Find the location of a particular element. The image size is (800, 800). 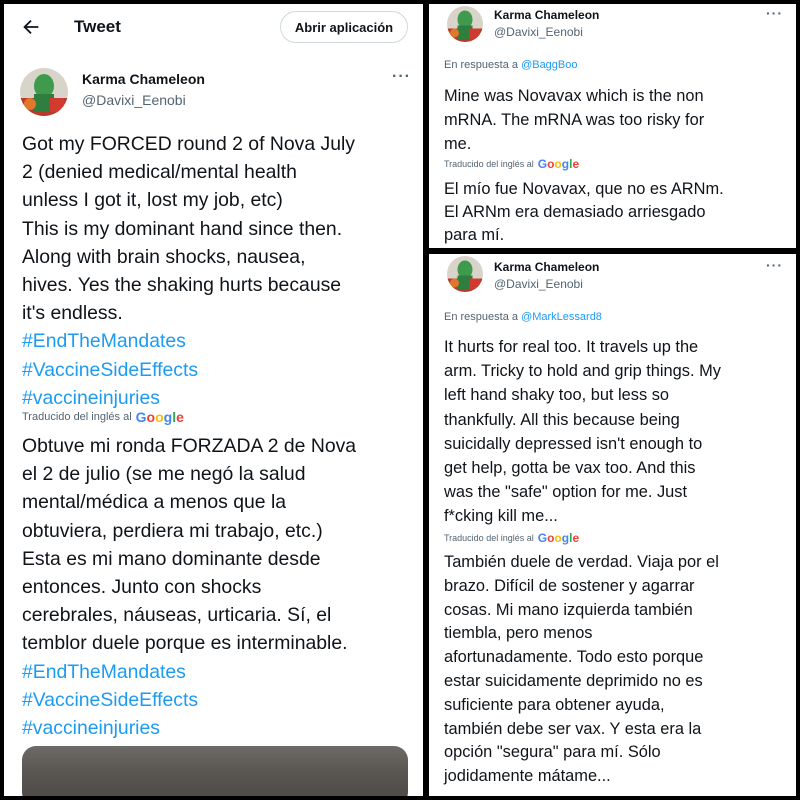

translated-text-line: estar suicidamente deprimido no es is located at coordinates (573, 680).